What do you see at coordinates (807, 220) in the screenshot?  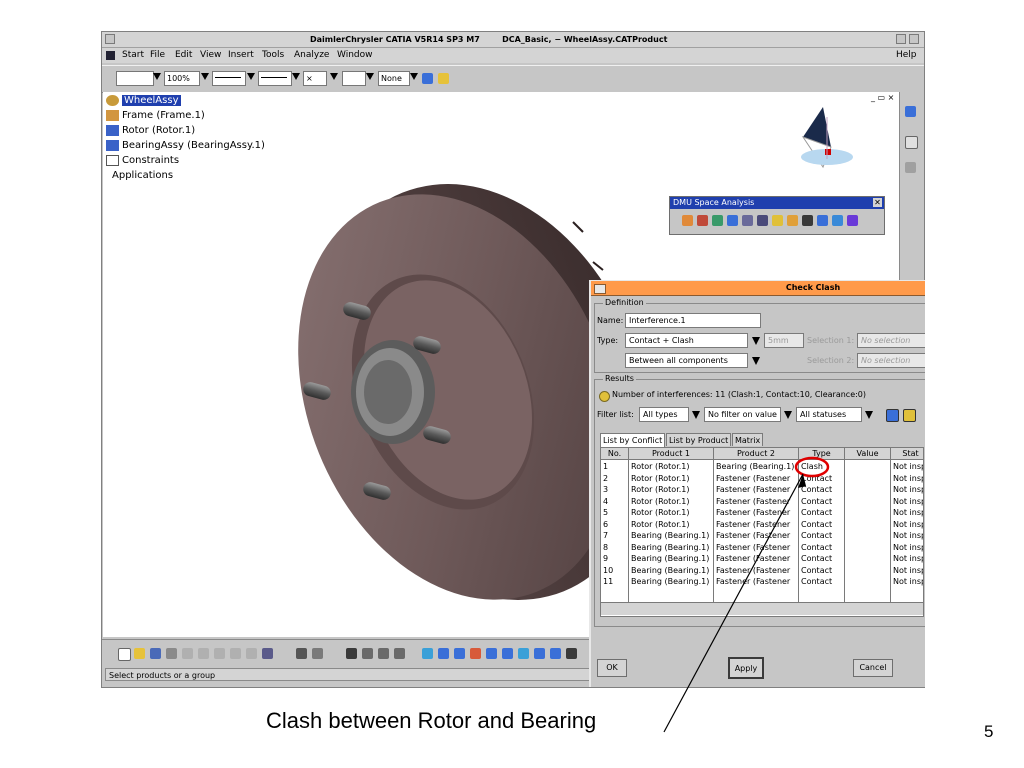 I see `thickness-icon` at bounding box center [807, 220].